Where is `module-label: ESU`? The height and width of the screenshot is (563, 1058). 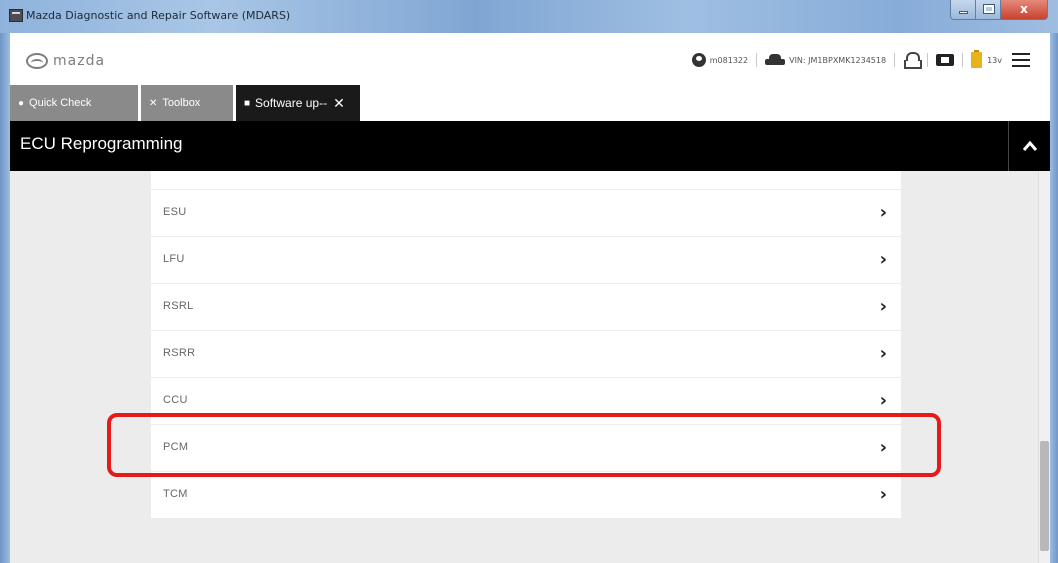 module-label: ESU is located at coordinates (175, 212).